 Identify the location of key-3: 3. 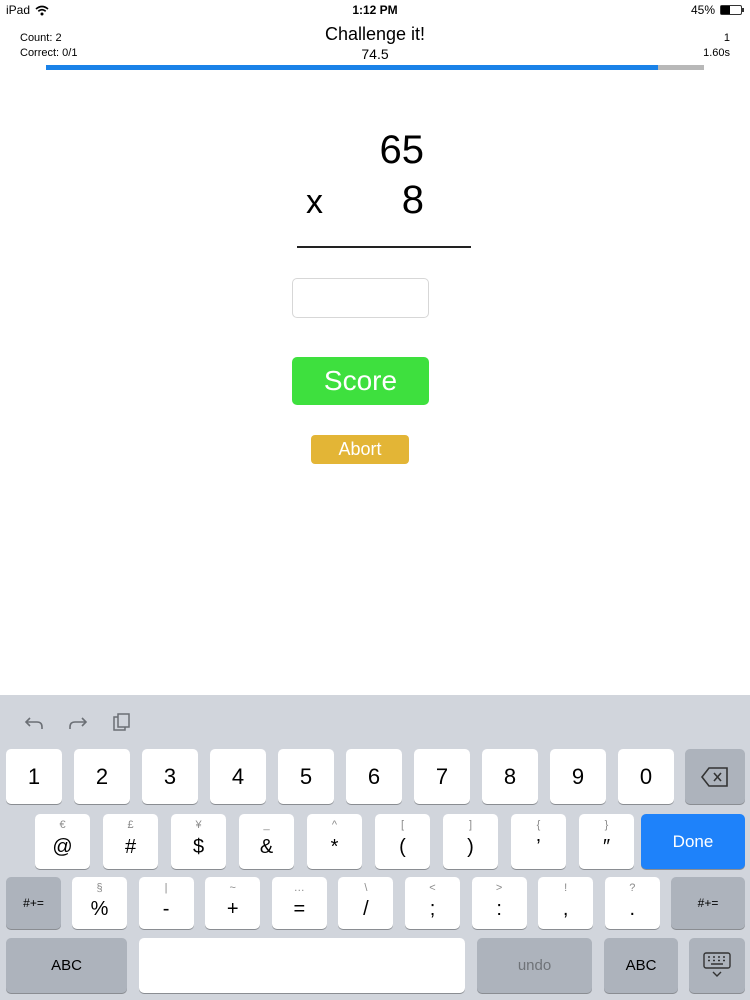
(170, 776).